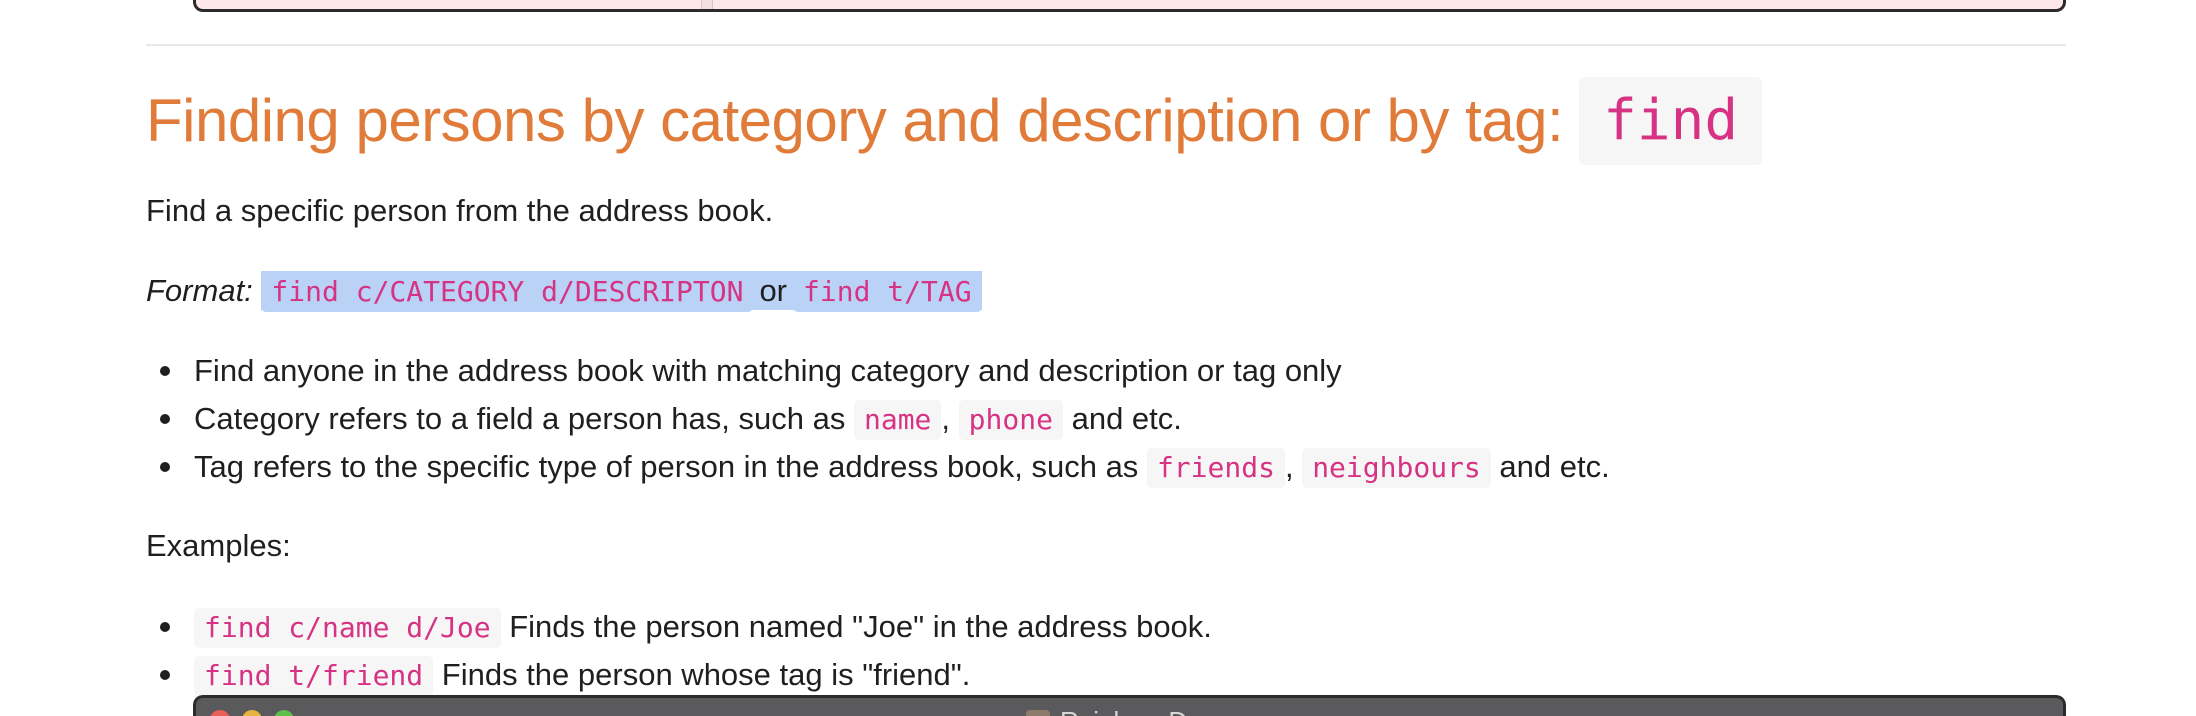 The height and width of the screenshot is (716, 2196). What do you see at coordinates (897, 420) in the screenshot?
I see `inline-code-name: name` at bounding box center [897, 420].